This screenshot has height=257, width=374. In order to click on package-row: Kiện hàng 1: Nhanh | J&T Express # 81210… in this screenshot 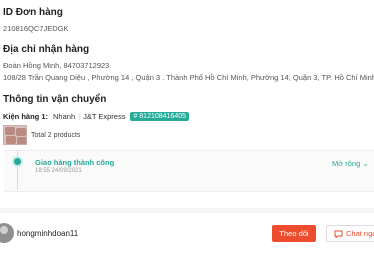, I will do `click(96, 116)`.